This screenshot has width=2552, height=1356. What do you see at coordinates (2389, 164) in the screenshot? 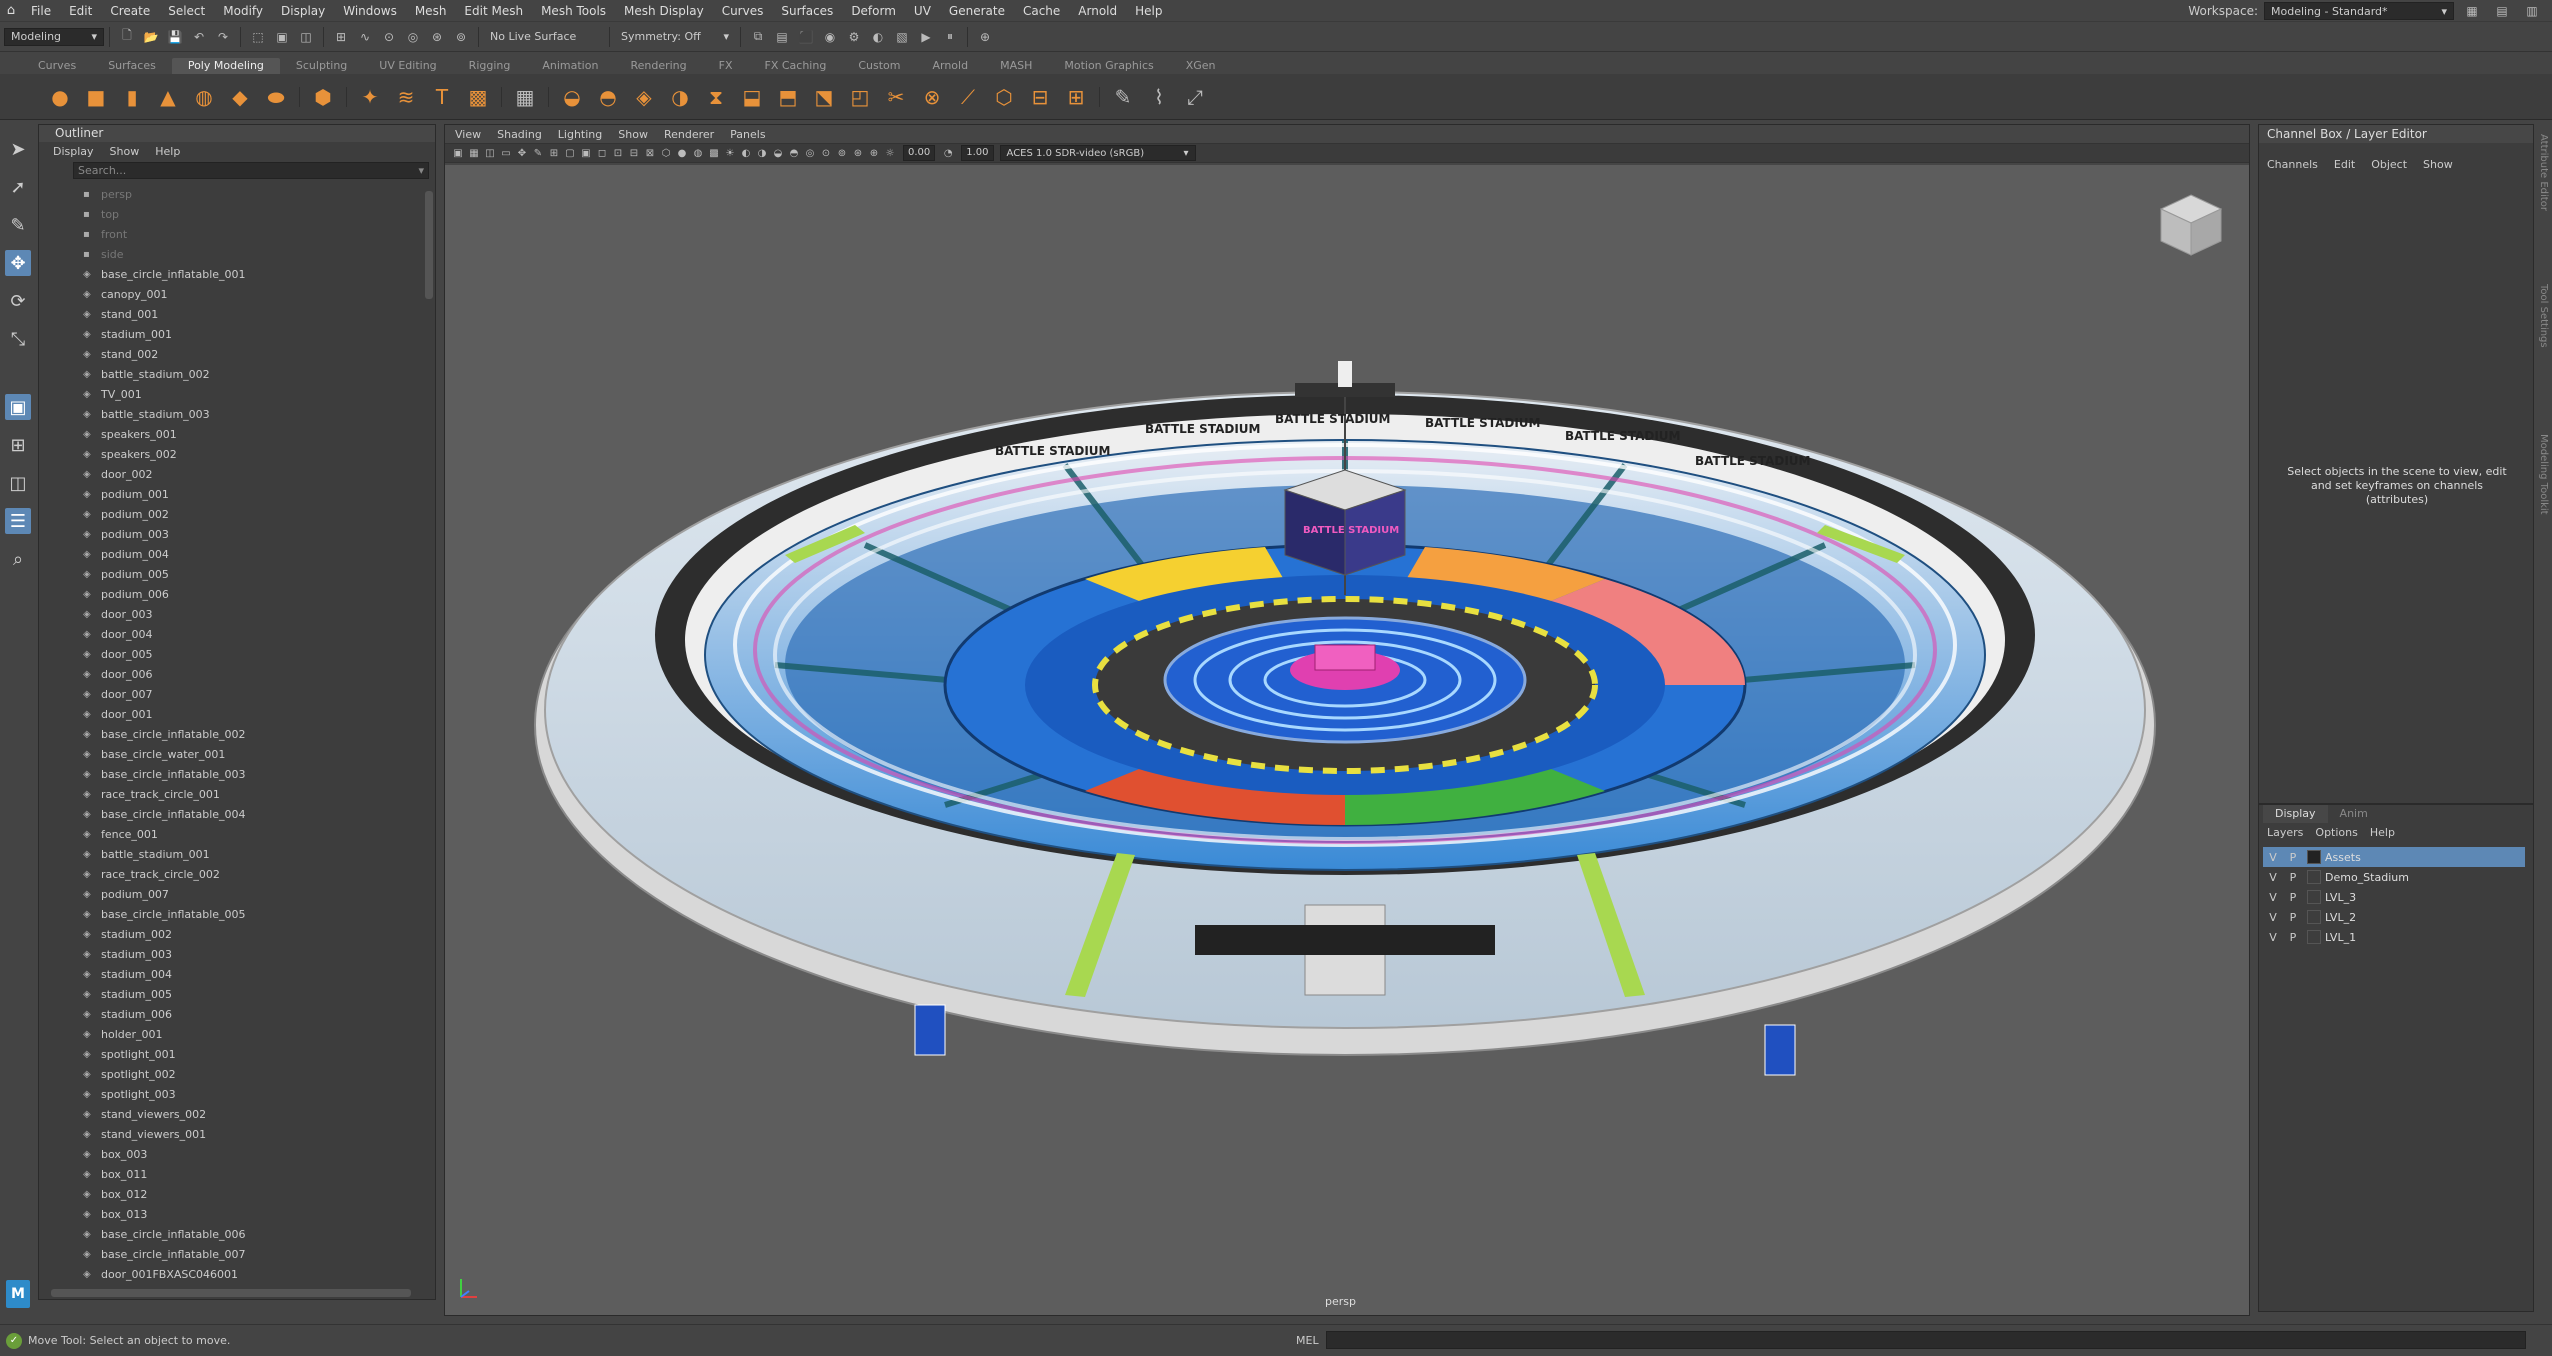
I see `channel-box-menu-object: Object` at bounding box center [2389, 164].